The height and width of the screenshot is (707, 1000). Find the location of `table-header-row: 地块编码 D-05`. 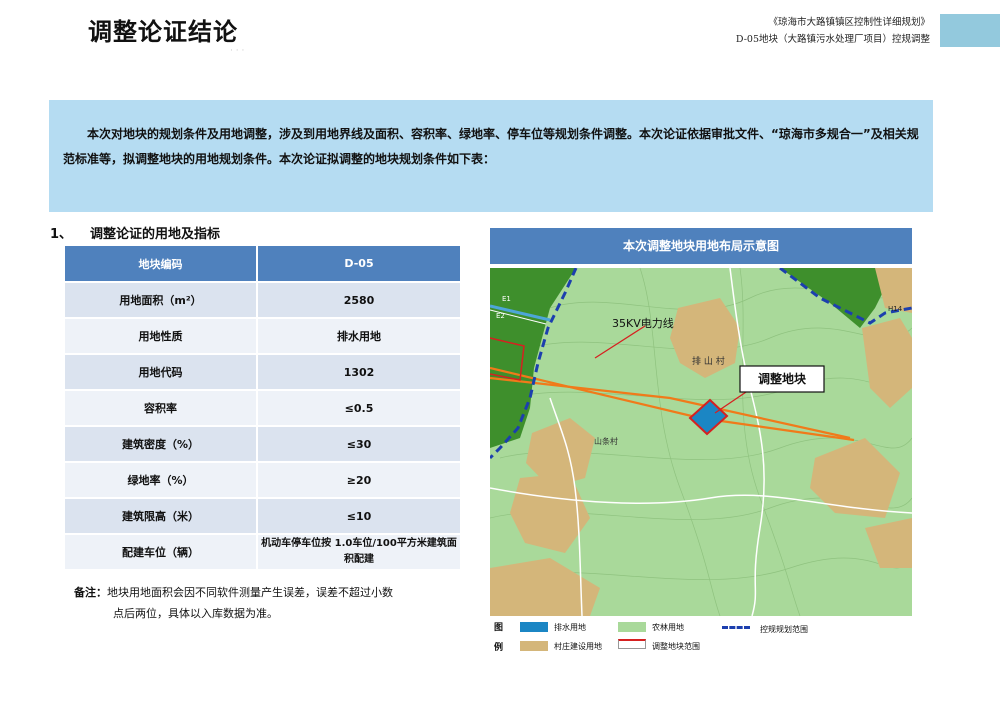

table-header-row: 地块编码 D-05 is located at coordinates (263, 264).